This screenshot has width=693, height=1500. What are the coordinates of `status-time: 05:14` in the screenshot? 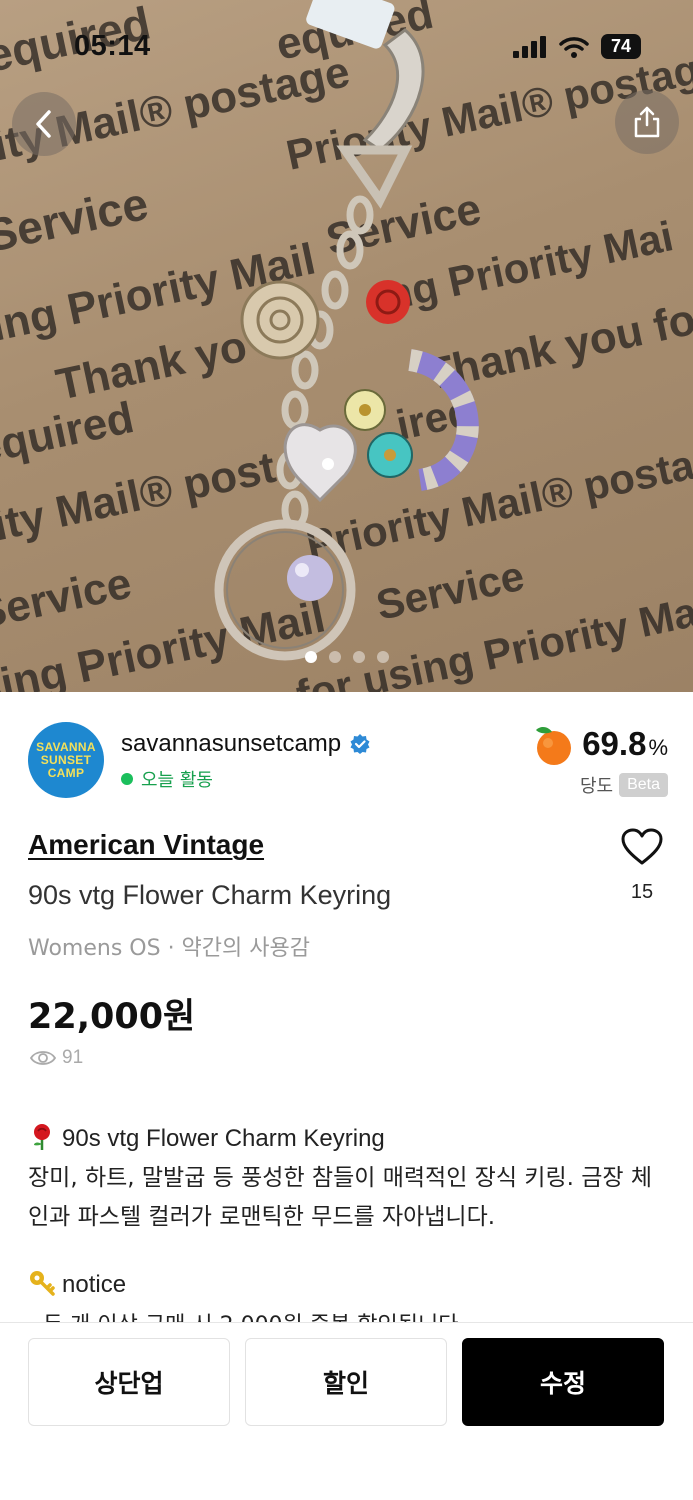 It's located at (112, 46).